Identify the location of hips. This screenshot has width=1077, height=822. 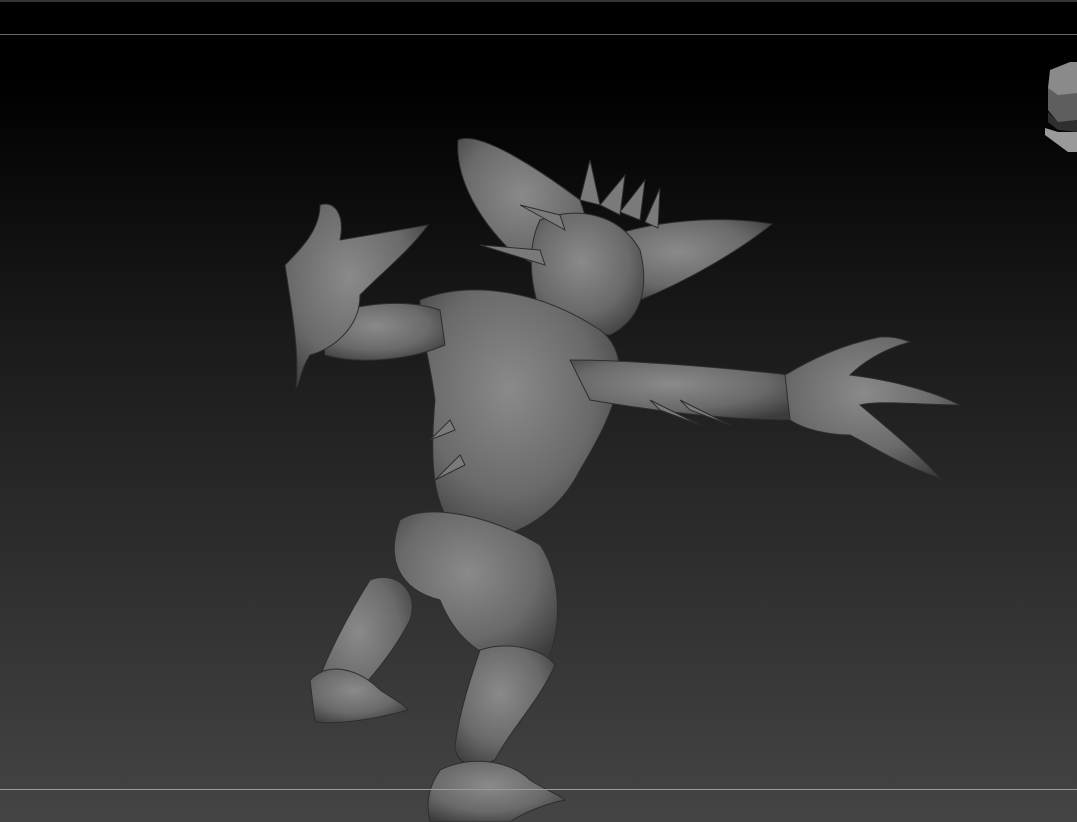
(475, 589).